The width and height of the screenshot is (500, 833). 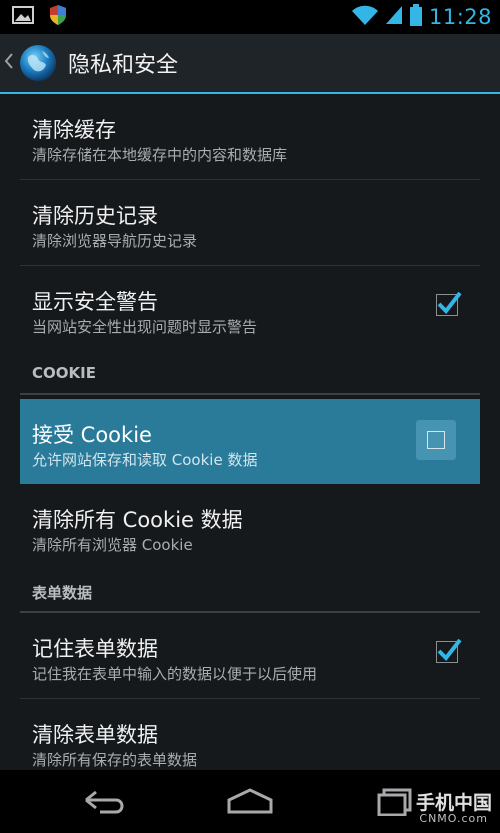 I want to click on chevron-left-icon, so click(x=10, y=63).